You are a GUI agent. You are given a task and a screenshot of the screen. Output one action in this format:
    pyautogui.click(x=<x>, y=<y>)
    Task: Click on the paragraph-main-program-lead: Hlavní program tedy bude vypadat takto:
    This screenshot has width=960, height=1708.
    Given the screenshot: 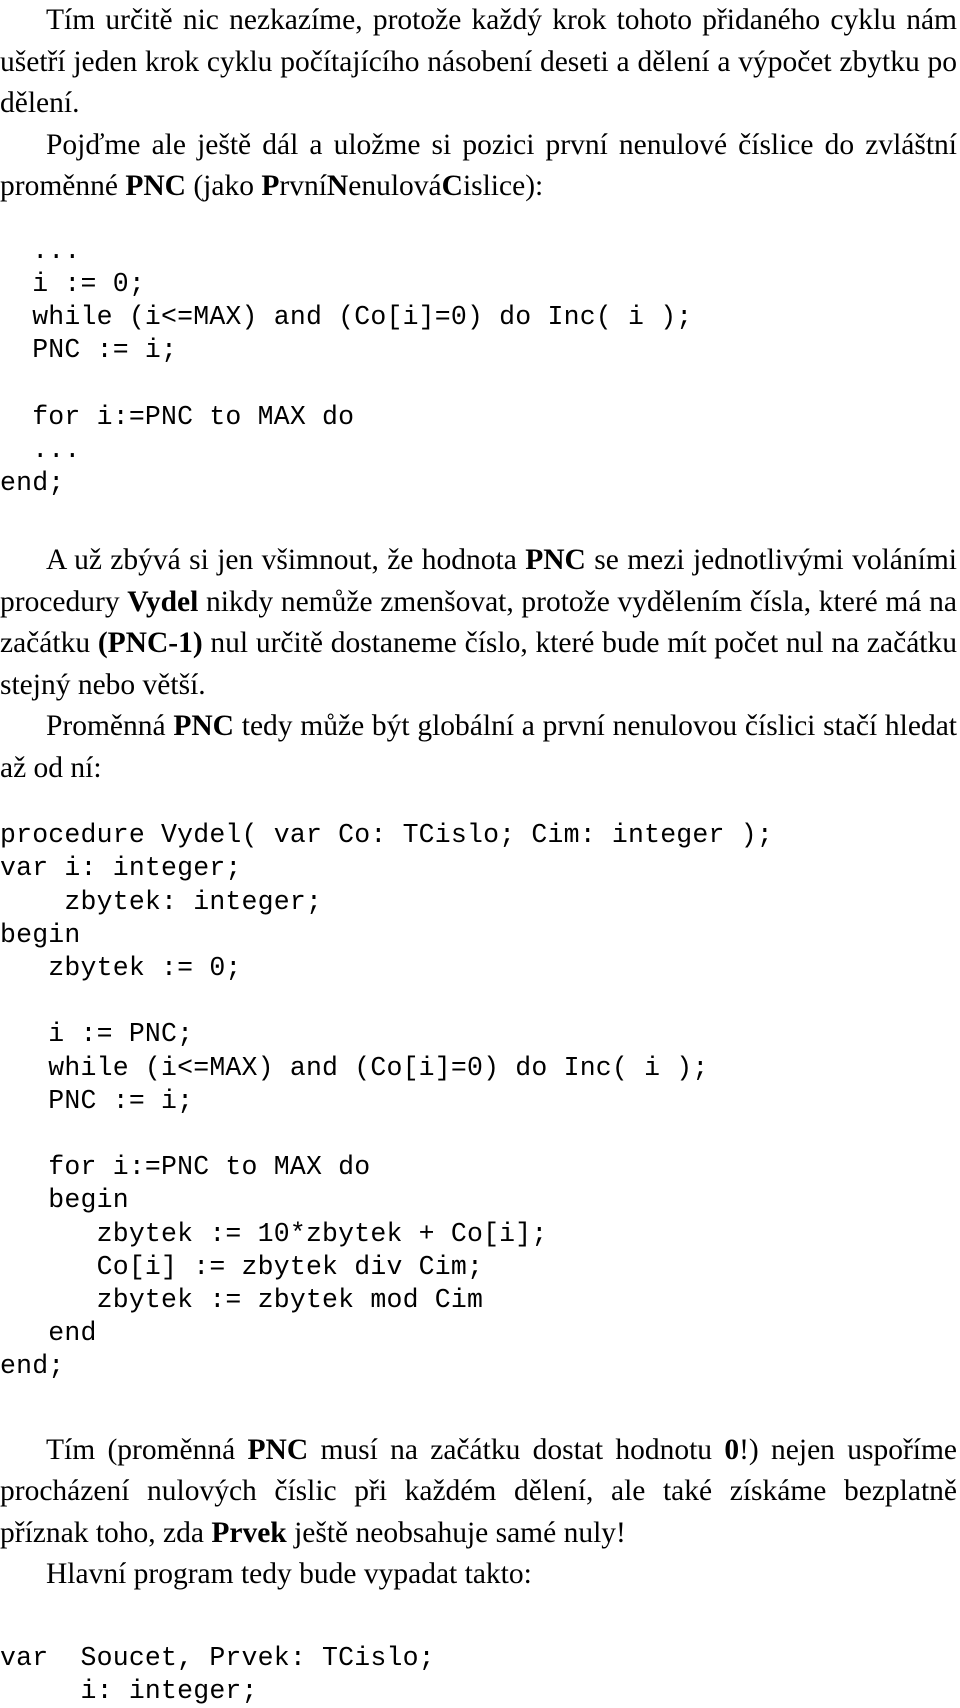 What is the action you would take?
    pyautogui.click(x=478, y=1575)
    